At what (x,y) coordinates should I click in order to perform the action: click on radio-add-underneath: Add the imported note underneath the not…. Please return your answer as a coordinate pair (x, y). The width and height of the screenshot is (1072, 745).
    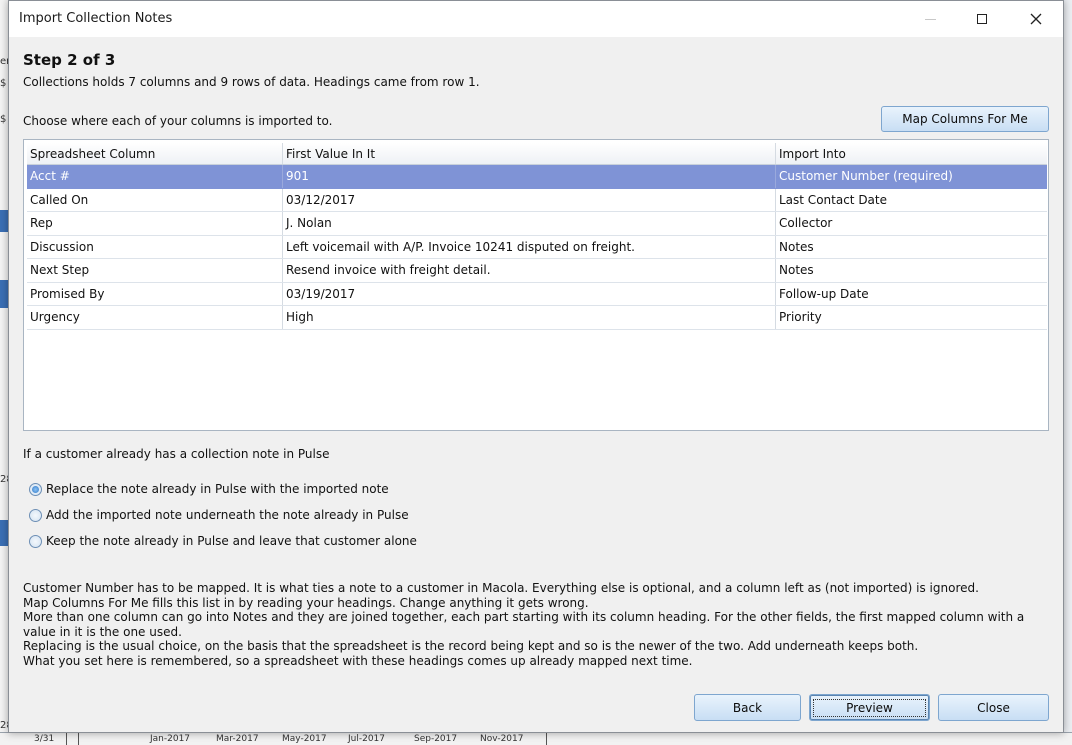
    Looking at the image, I should click on (219, 515).